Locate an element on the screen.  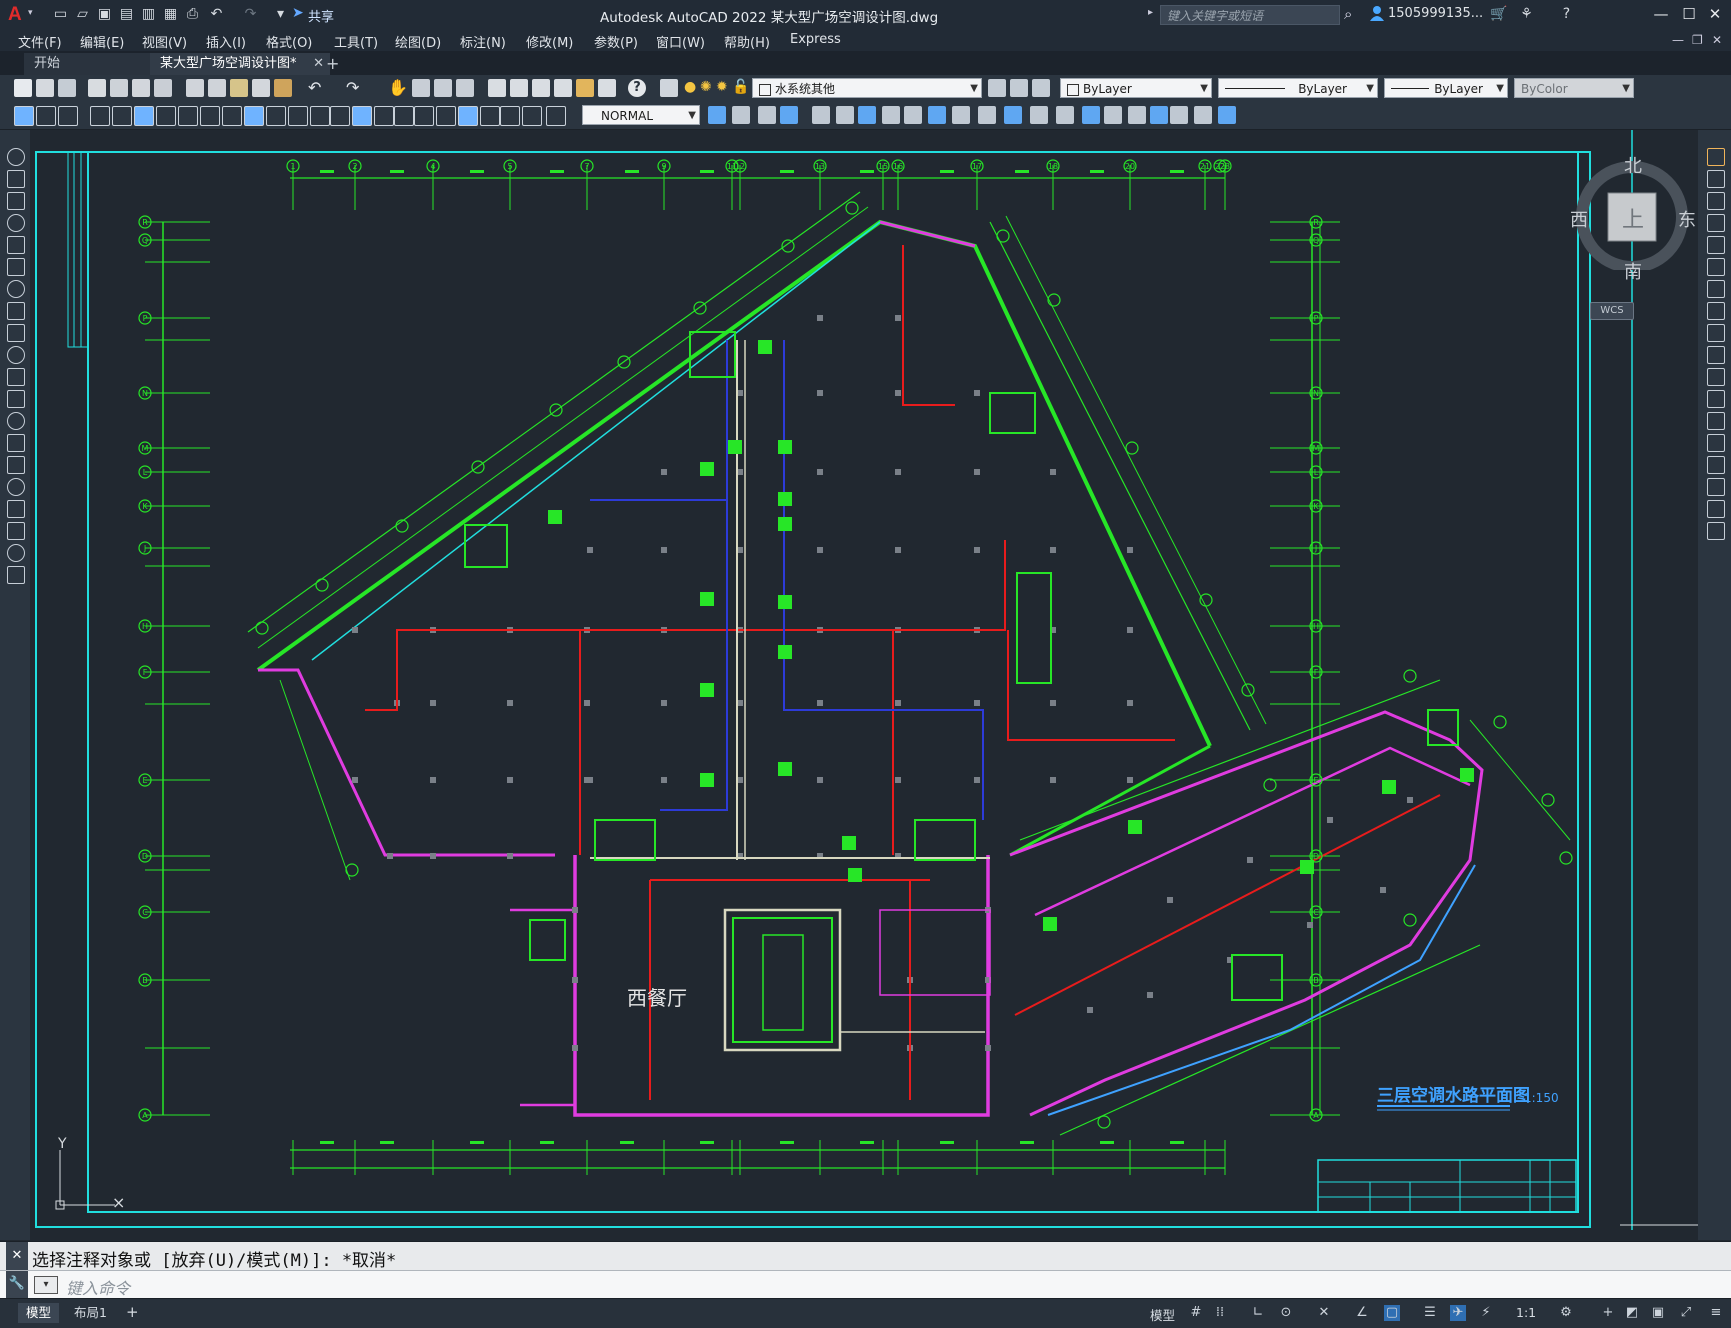
undo-toolbar-icon: ↶ is located at coordinates (314, 87).